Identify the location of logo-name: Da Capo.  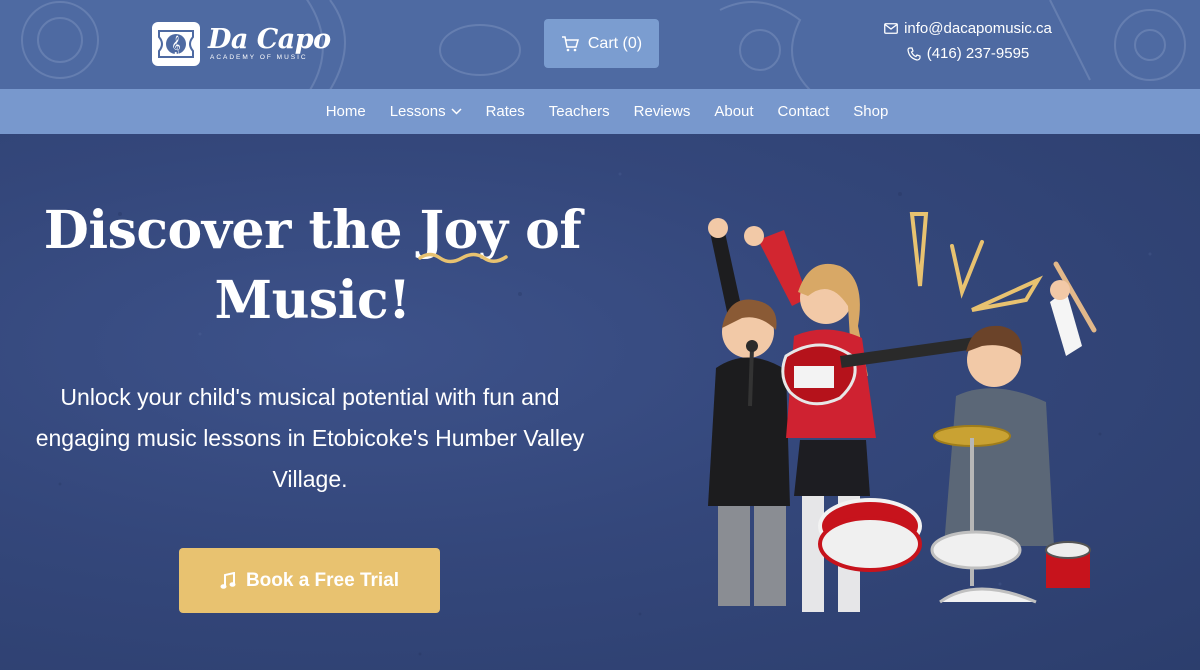
(269, 40).